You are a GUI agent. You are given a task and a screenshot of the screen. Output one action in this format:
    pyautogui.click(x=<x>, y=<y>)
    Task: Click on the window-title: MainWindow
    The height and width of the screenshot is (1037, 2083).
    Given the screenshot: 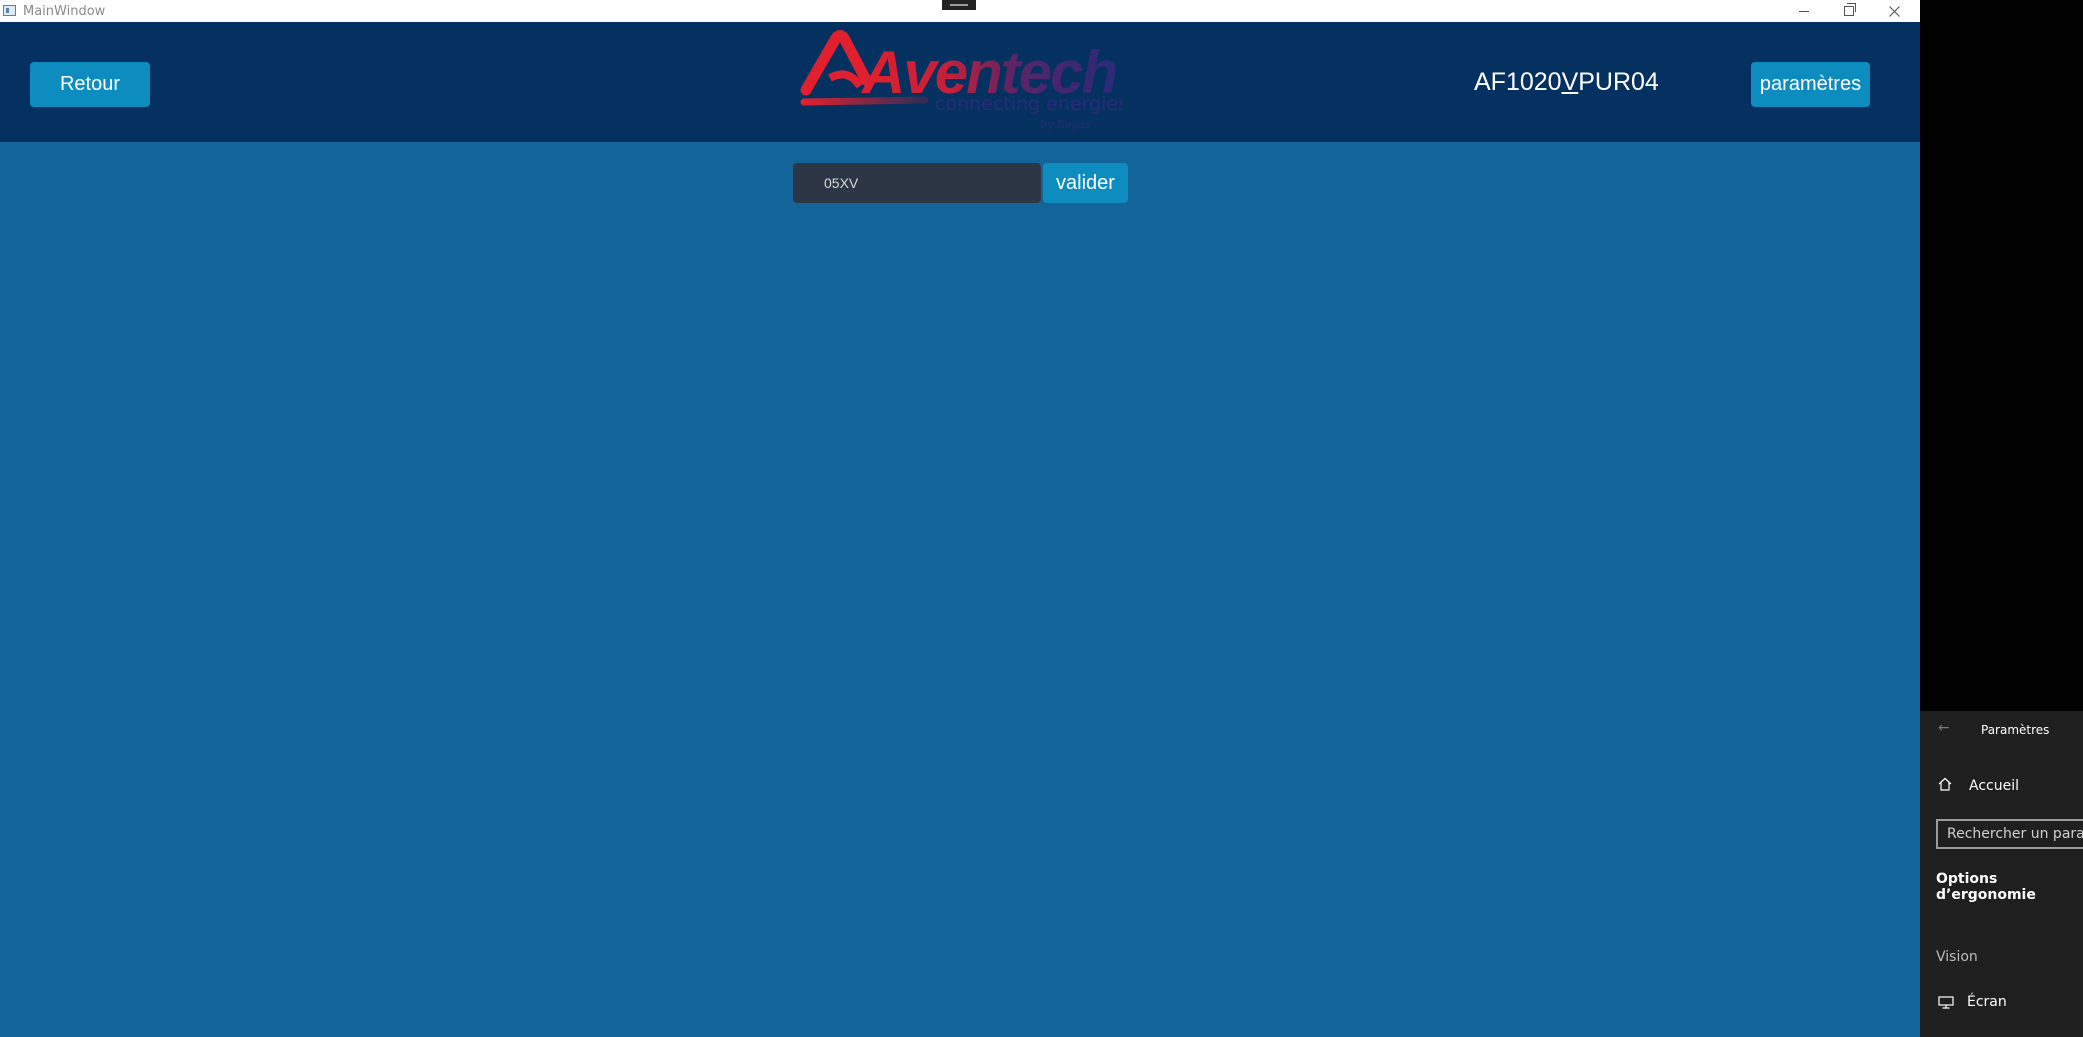 What is the action you would take?
    pyautogui.click(x=64, y=11)
    